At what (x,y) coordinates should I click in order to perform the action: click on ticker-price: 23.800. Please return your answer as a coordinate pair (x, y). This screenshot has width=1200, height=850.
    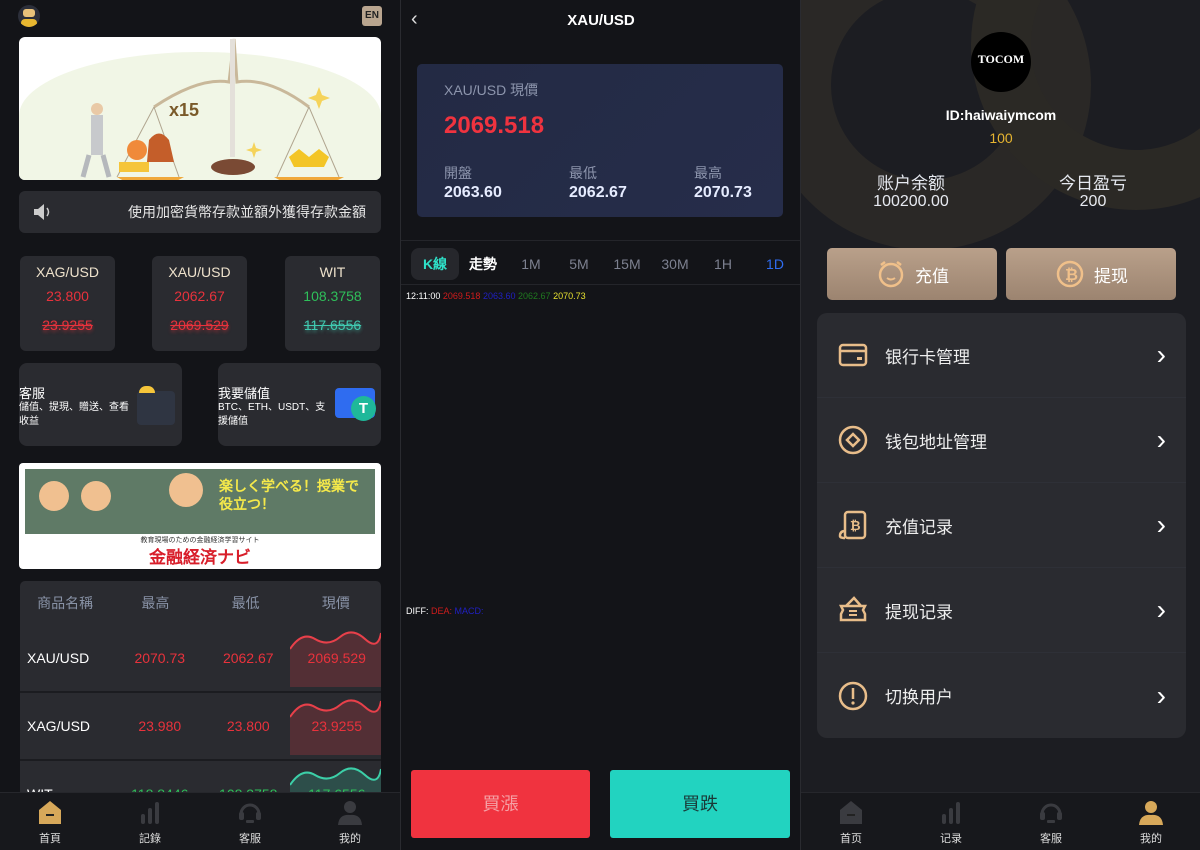
    Looking at the image, I should click on (67, 296).